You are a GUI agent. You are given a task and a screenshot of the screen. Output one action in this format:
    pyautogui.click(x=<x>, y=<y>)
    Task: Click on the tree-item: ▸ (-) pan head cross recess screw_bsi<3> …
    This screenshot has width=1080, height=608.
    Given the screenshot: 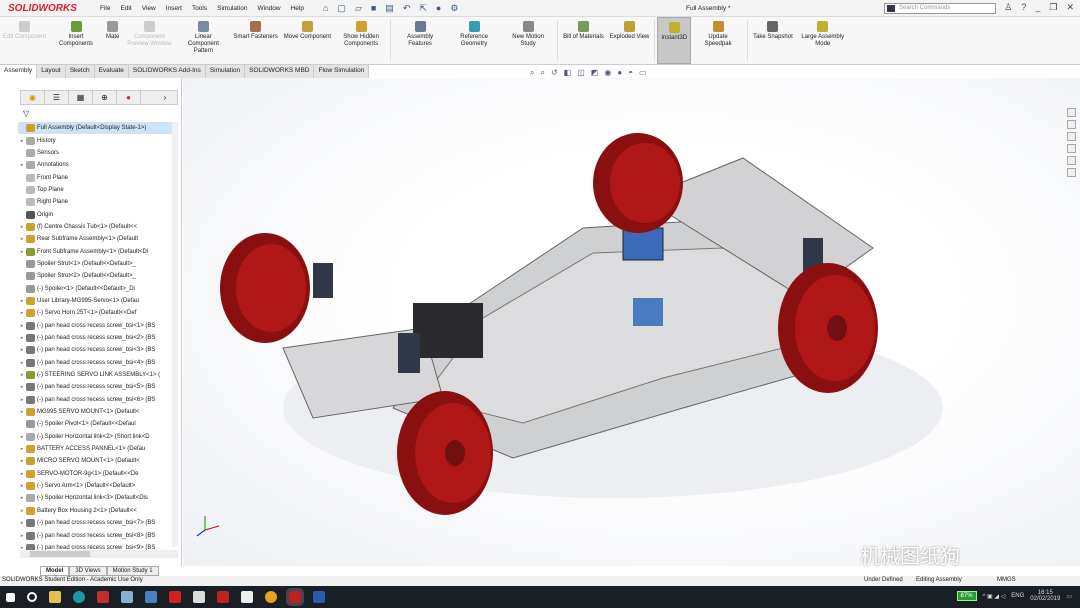 What is the action you would take?
    pyautogui.click(x=95, y=350)
    